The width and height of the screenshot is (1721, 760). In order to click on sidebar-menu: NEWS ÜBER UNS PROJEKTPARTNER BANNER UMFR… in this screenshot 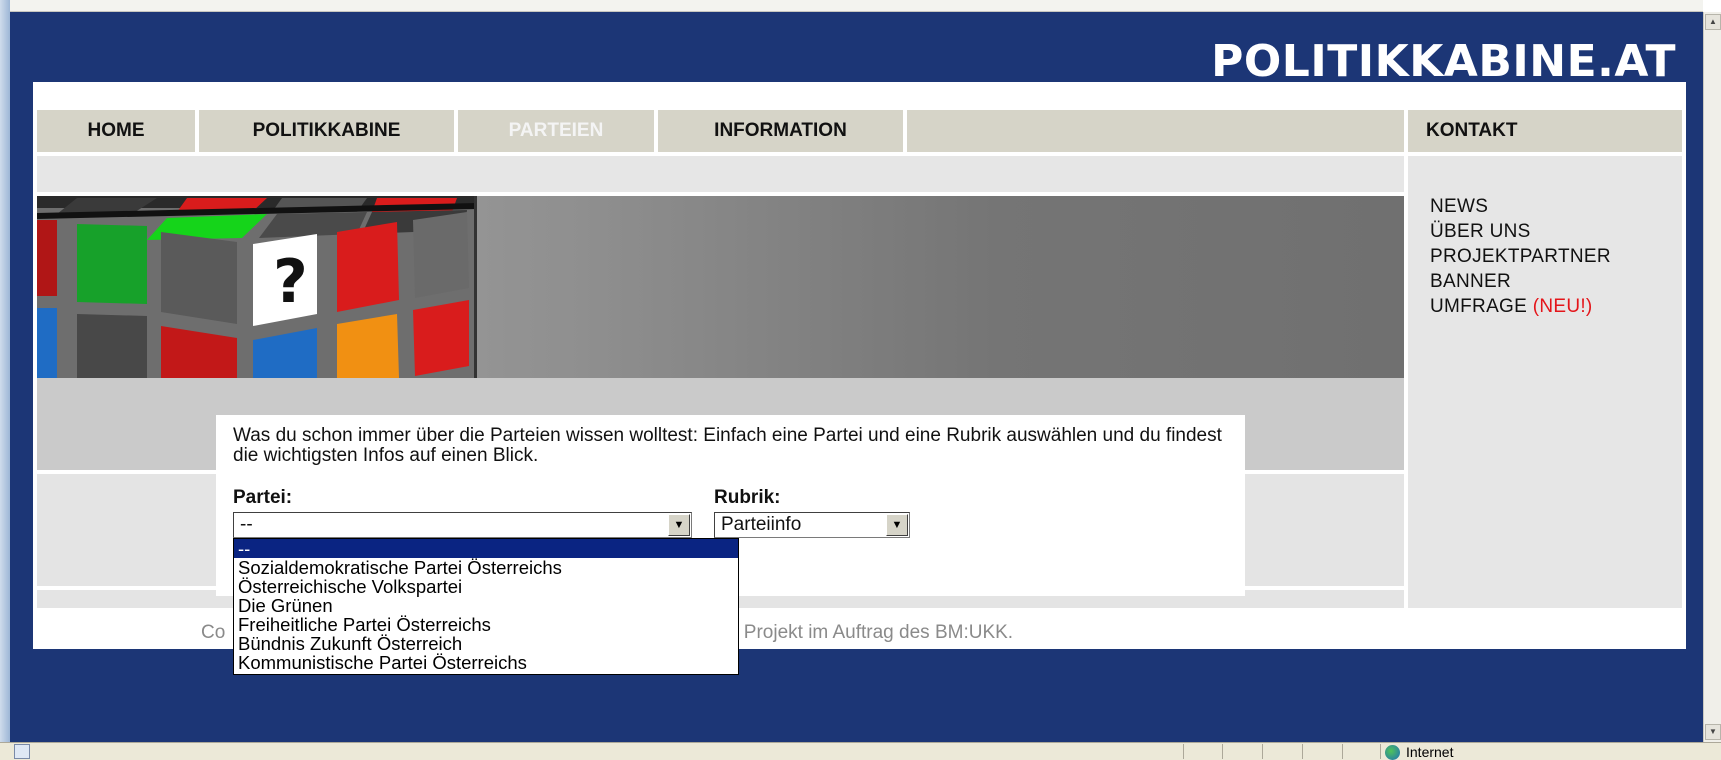, I will do `click(1520, 256)`.